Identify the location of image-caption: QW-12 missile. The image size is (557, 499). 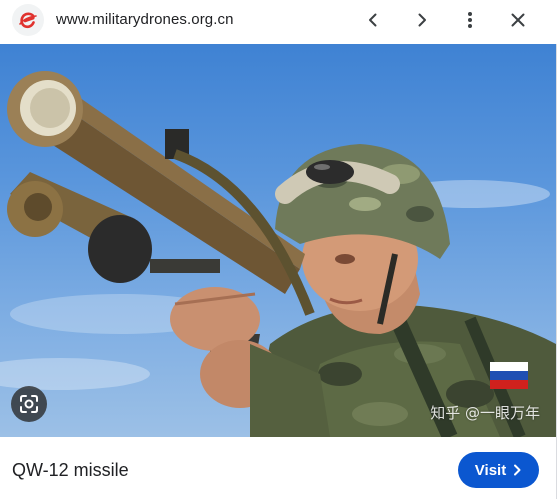
(70, 470).